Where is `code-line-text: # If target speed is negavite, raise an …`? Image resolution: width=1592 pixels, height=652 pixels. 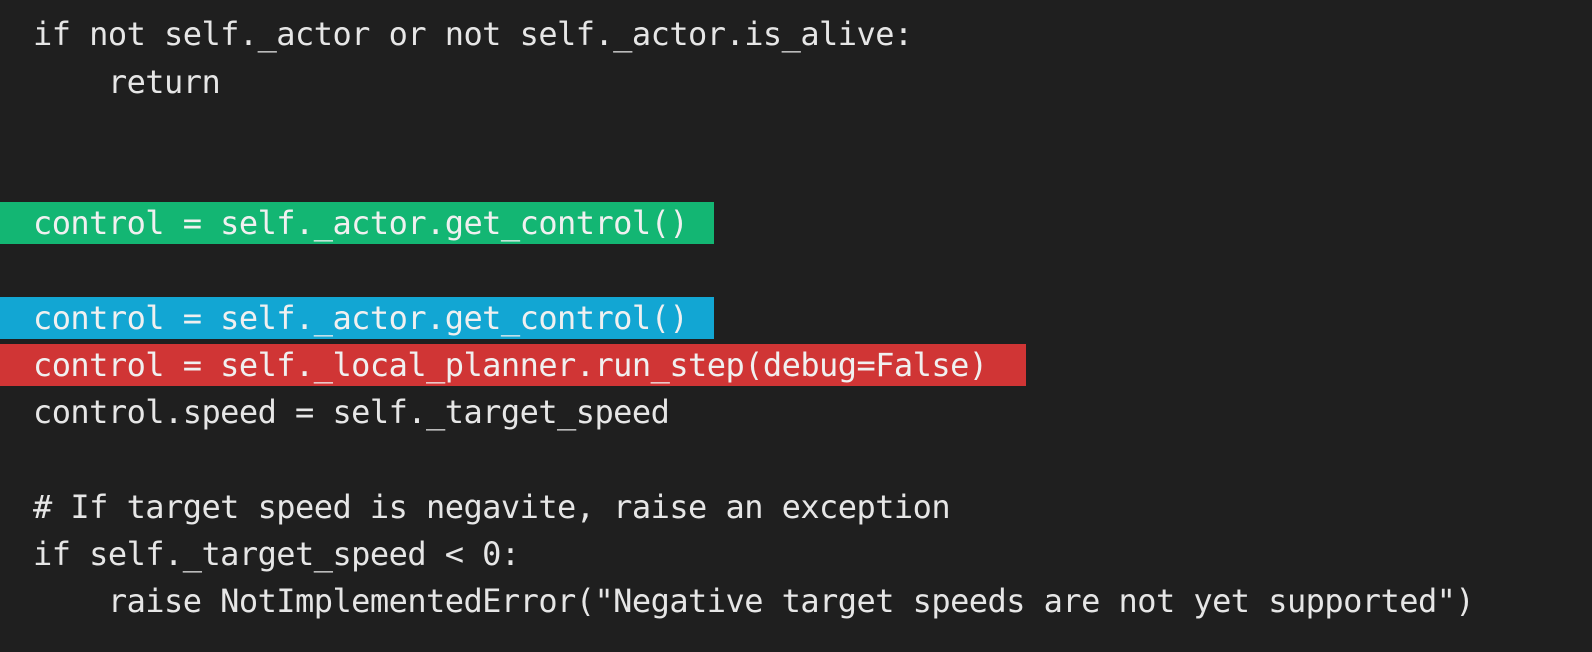
code-line-text: # If target speed is negavite, raise an … is located at coordinates (492, 507).